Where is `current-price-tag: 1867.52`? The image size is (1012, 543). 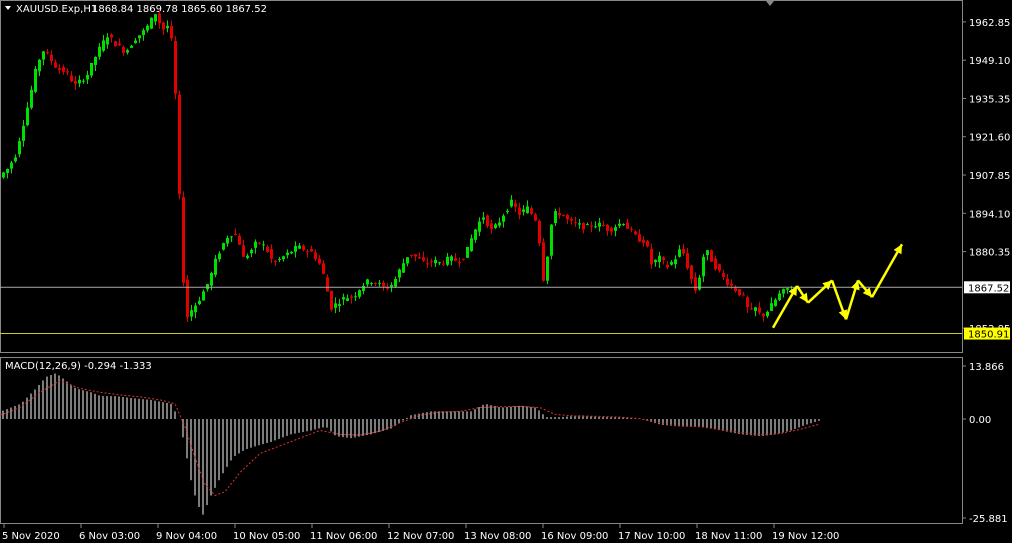 current-price-tag: 1867.52 is located at coordinates (988, 288).